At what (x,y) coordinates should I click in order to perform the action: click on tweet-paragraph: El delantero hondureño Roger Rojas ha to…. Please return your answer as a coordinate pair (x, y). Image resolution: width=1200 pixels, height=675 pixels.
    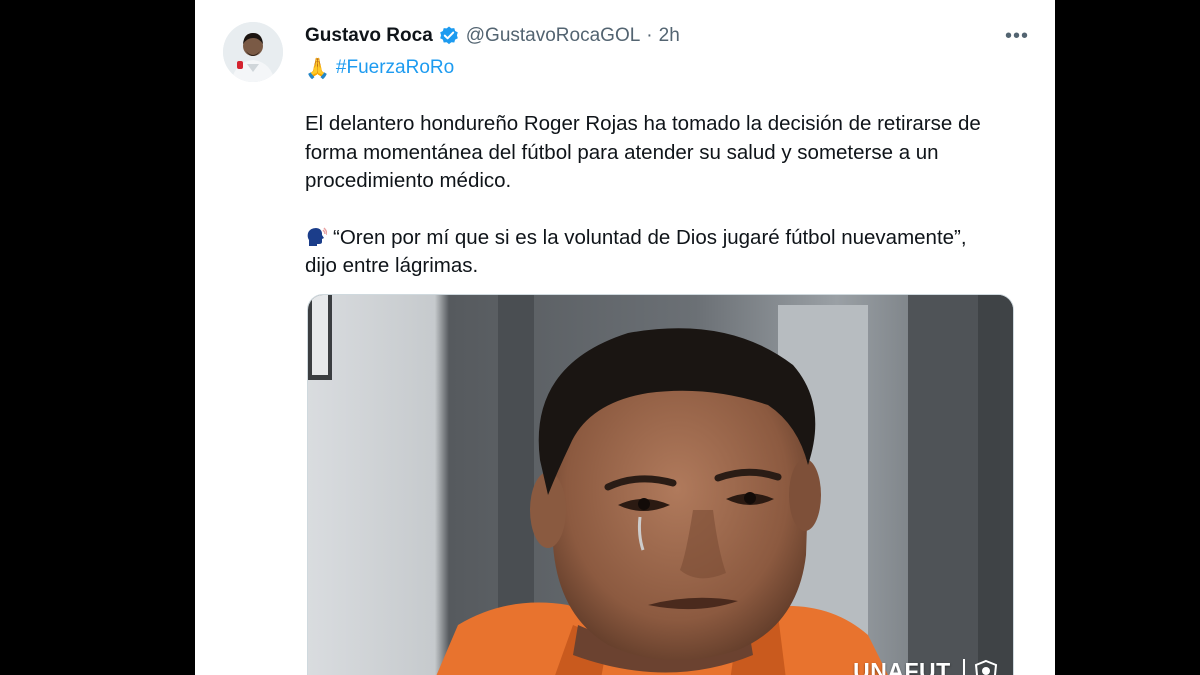
    Looking at the image, I should click on (643, 152).